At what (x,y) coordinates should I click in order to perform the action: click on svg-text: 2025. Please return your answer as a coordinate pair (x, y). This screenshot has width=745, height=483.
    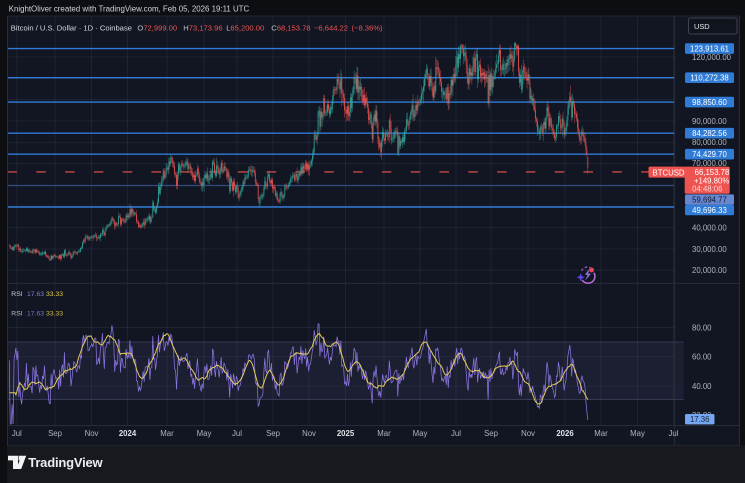
    Looking at the image, I should click on (346, 433).